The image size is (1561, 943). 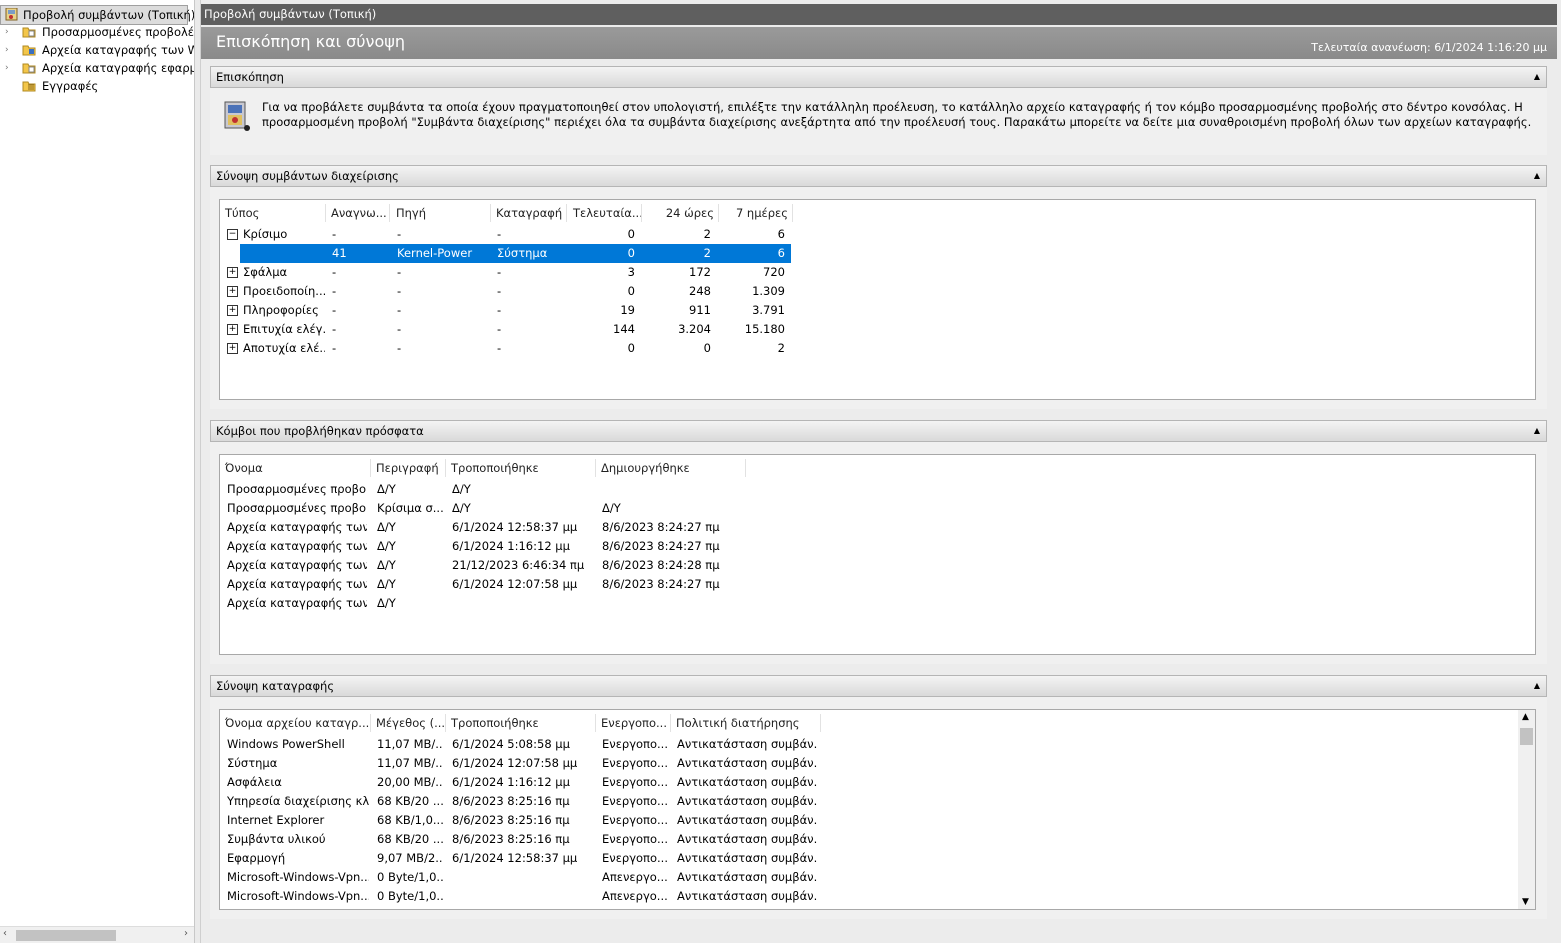 What do you see at coordinates (878, 176) in the screenshot?
I see `admin-summary-section-header: Σύνοψη συμβάντων διαχείρισης ▲` at bounding box center [878, 176].